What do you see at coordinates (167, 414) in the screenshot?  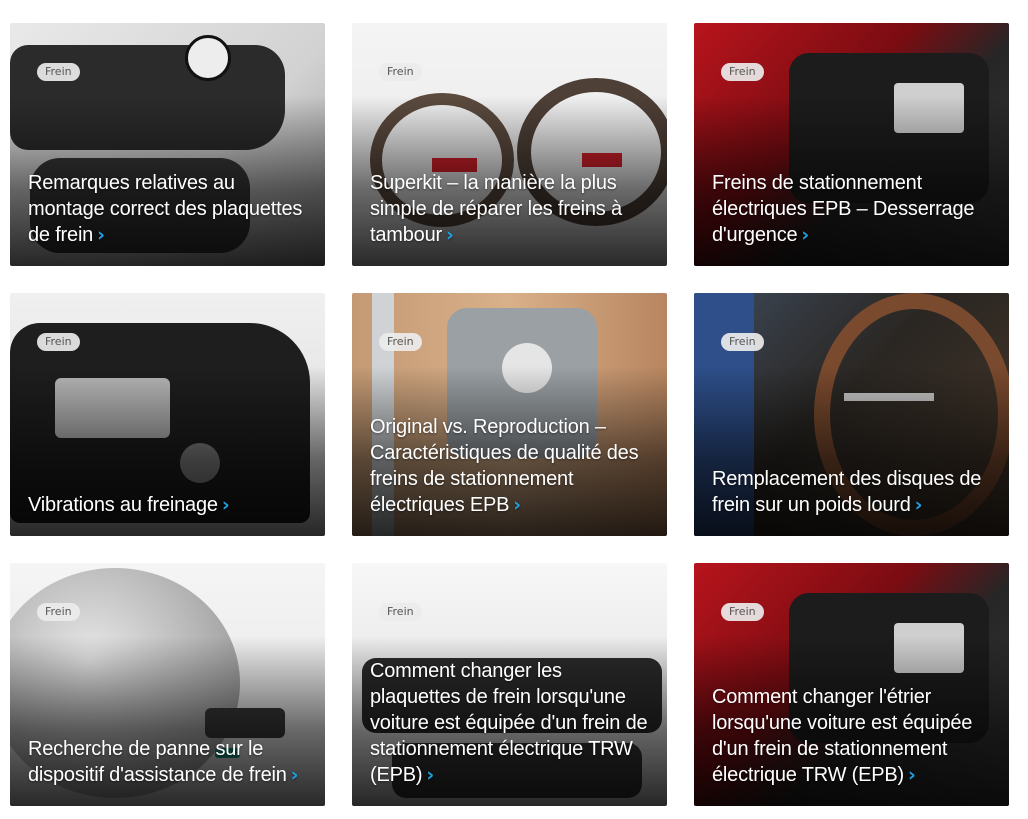 I see `article-card-brake-vibrations: Frein Vibrations au freinage ›` at bounding box center [167, 414].